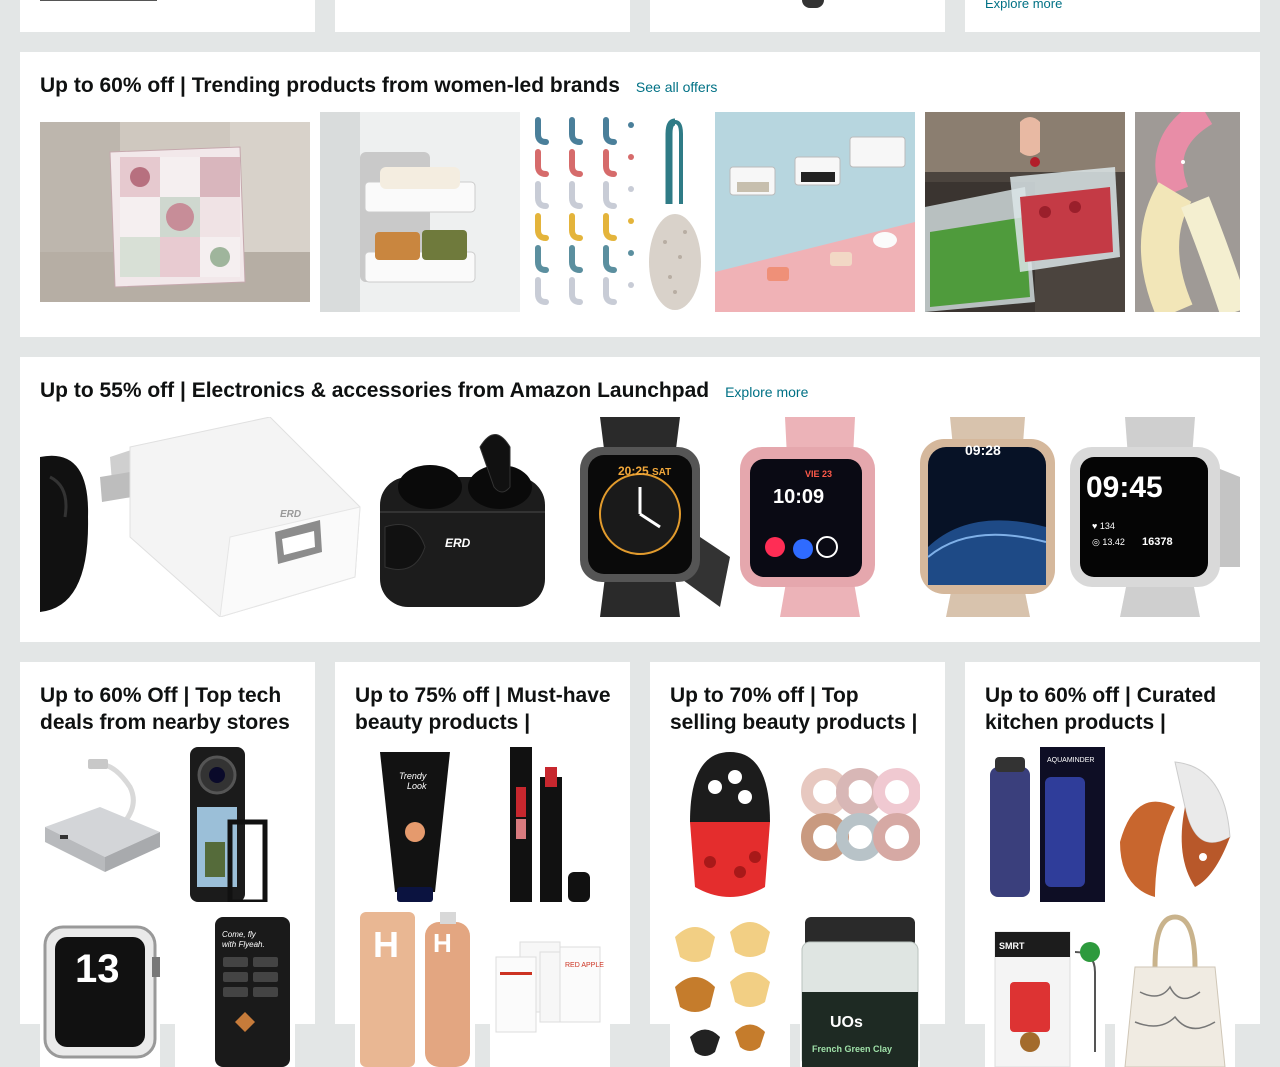 This screenshot has width=1280, height=1067. I want to click on svg-text: Come, fly, so click(239, 934).